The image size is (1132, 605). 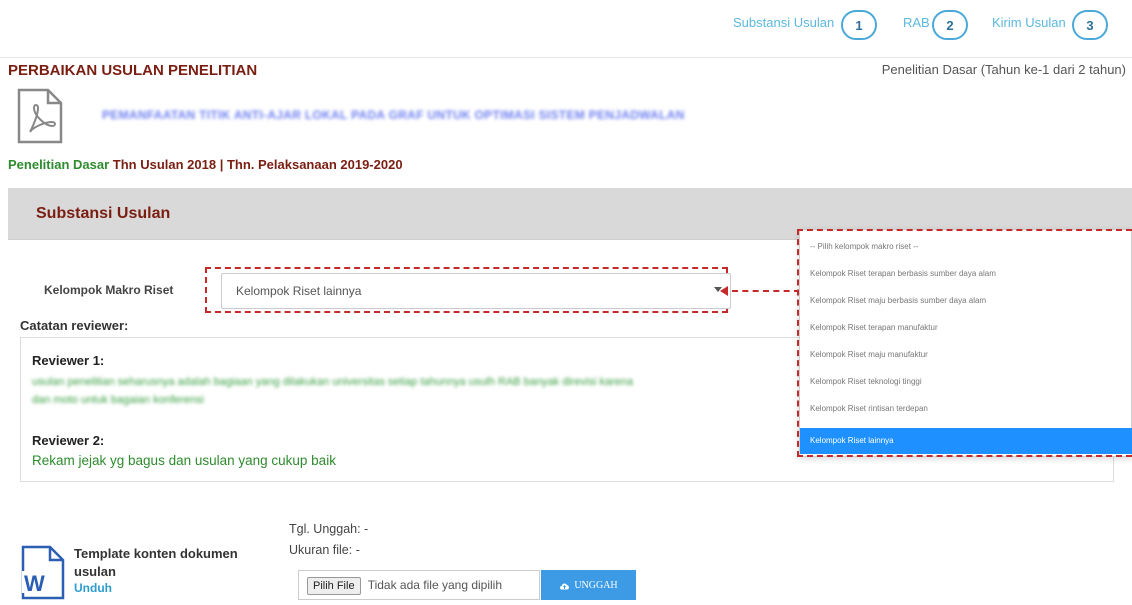 I want to click on step-label-substansi: Substansi Usulan, so click(x=783, y=22).